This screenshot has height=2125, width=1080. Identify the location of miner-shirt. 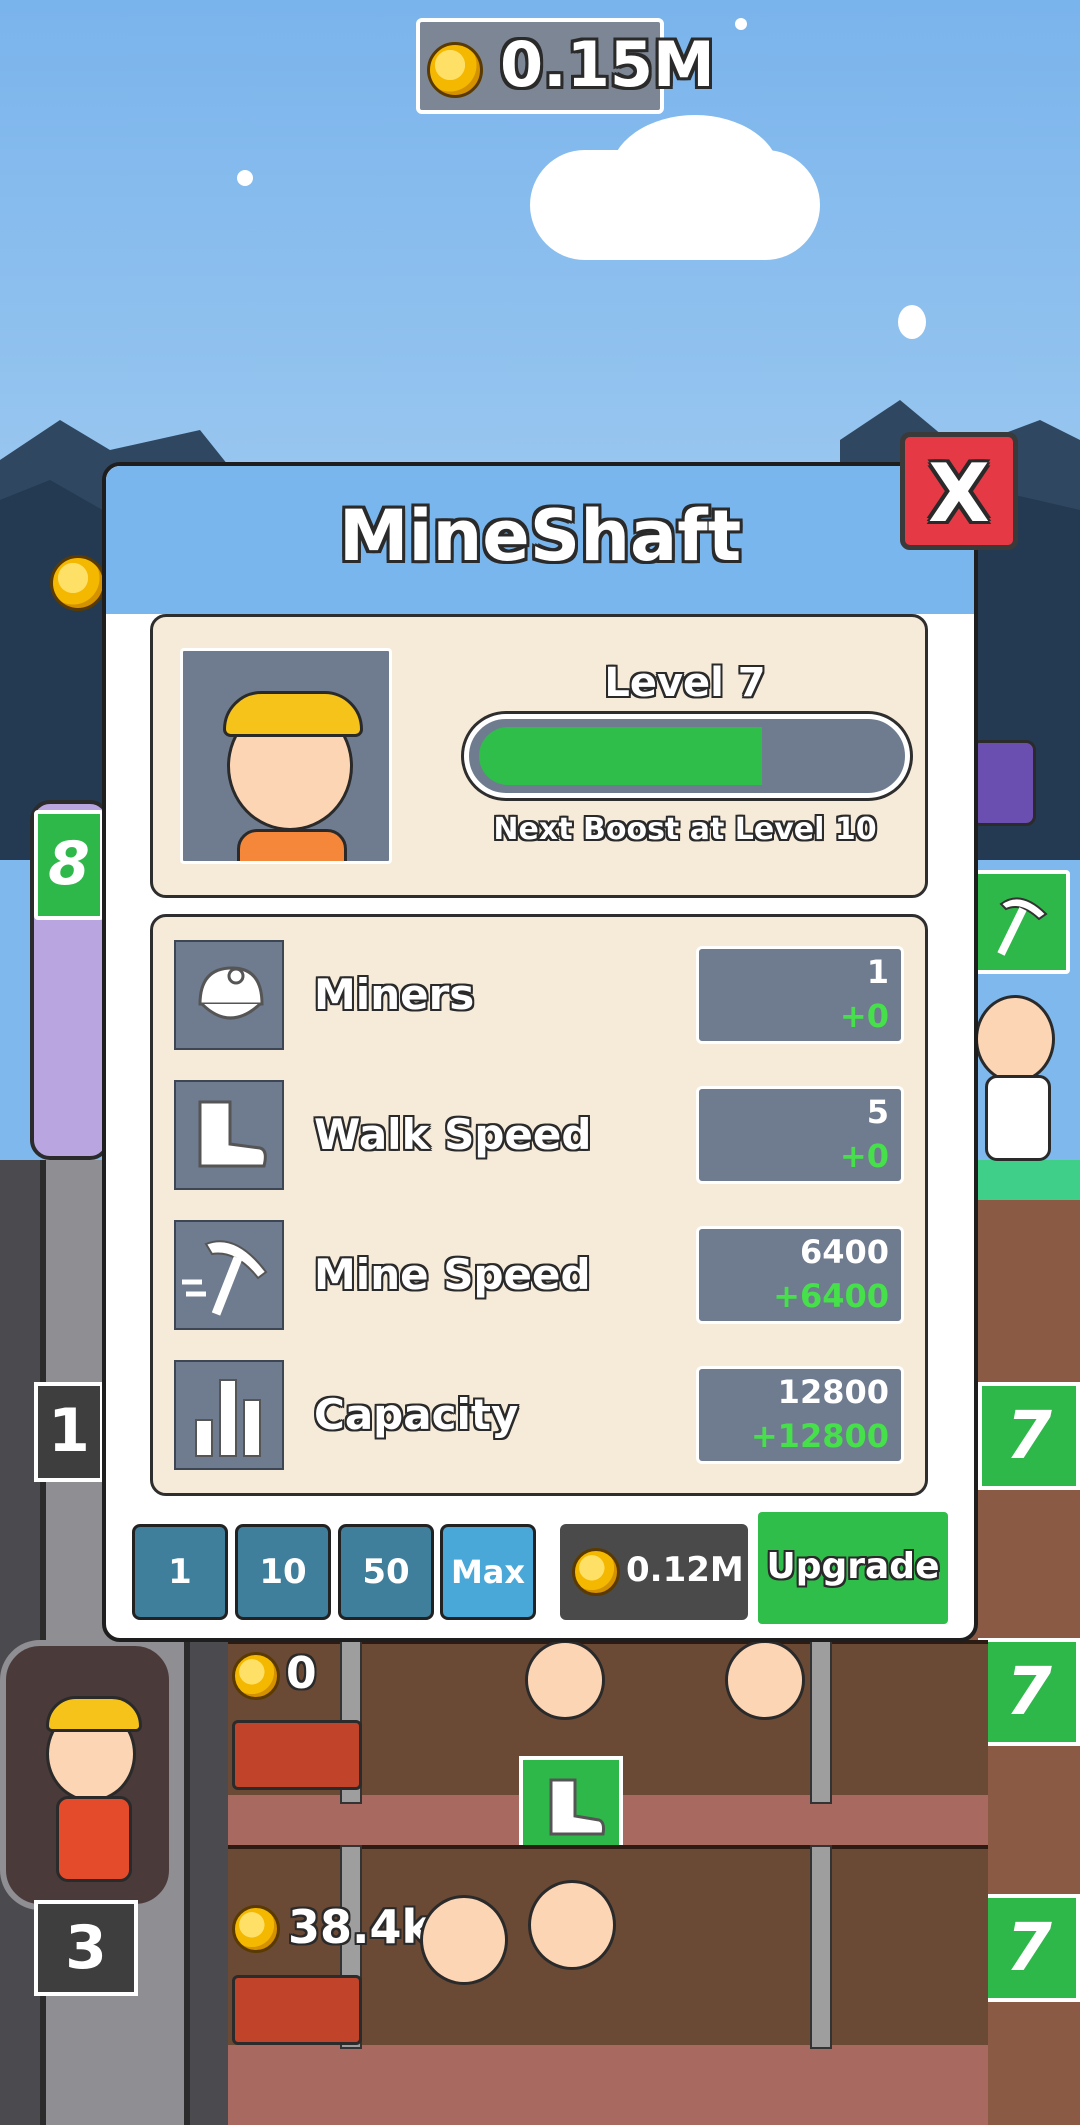
(292, 845).